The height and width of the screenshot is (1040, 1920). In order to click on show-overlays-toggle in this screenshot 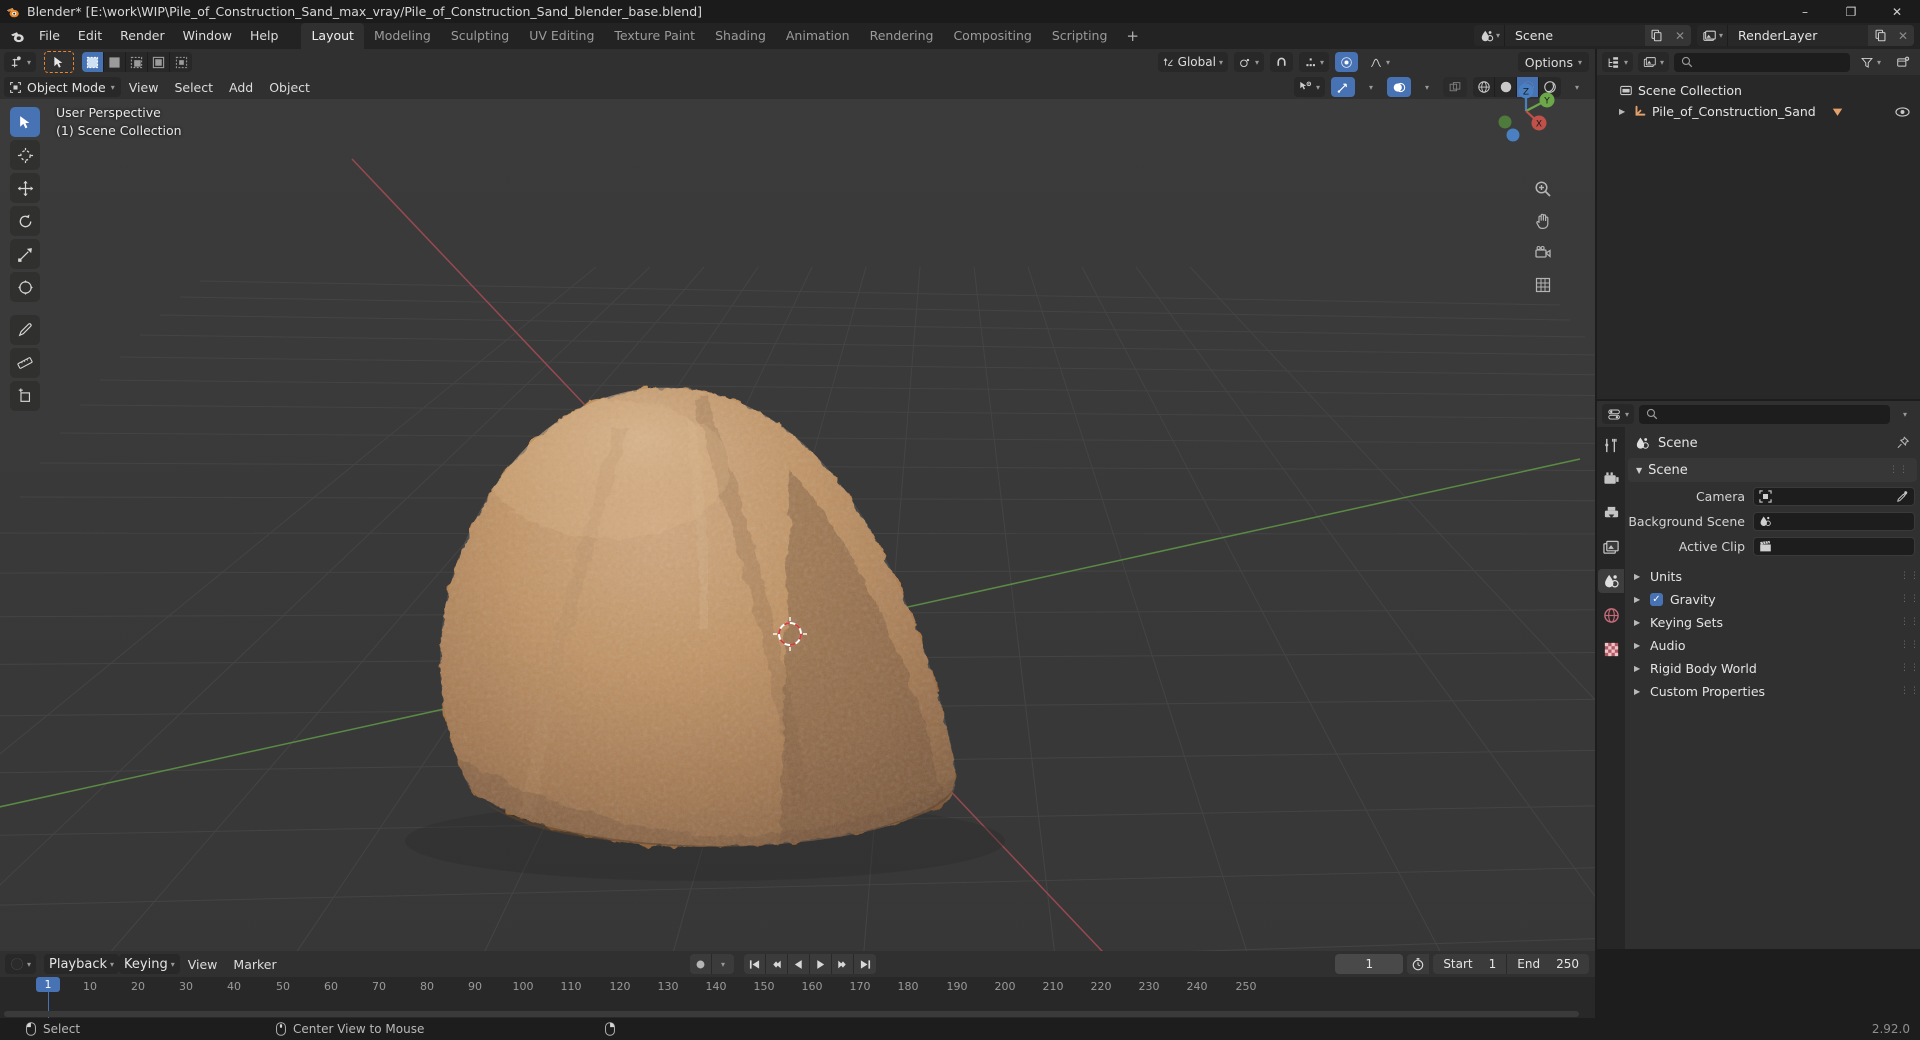, I will do `click(1399, 87)`.